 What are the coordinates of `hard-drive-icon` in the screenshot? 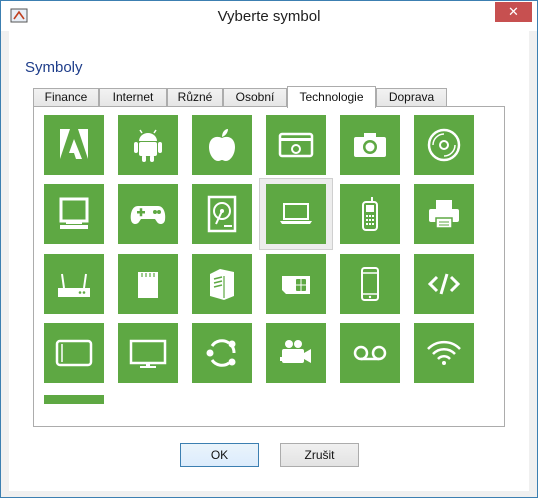 It's located at (222, 214).